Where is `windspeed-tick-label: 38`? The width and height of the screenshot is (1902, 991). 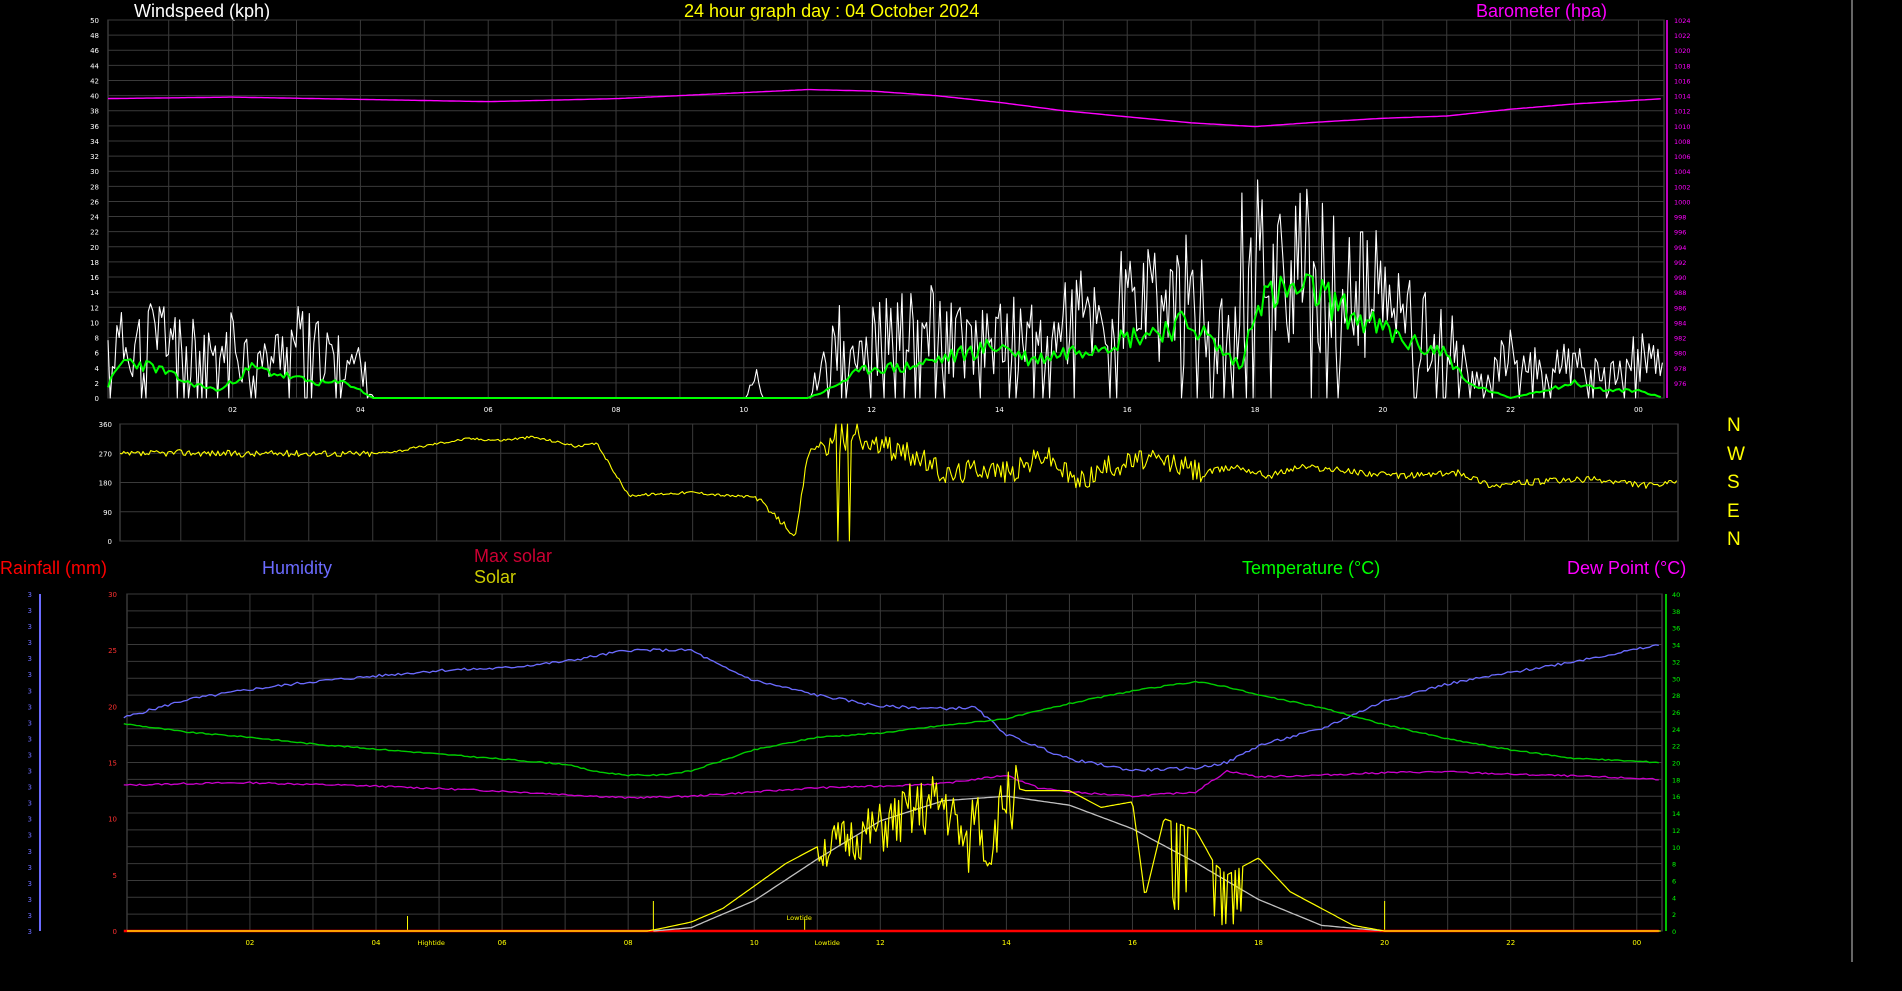 windspeed-tick-label: 38 is located at coordinates (94, 112).